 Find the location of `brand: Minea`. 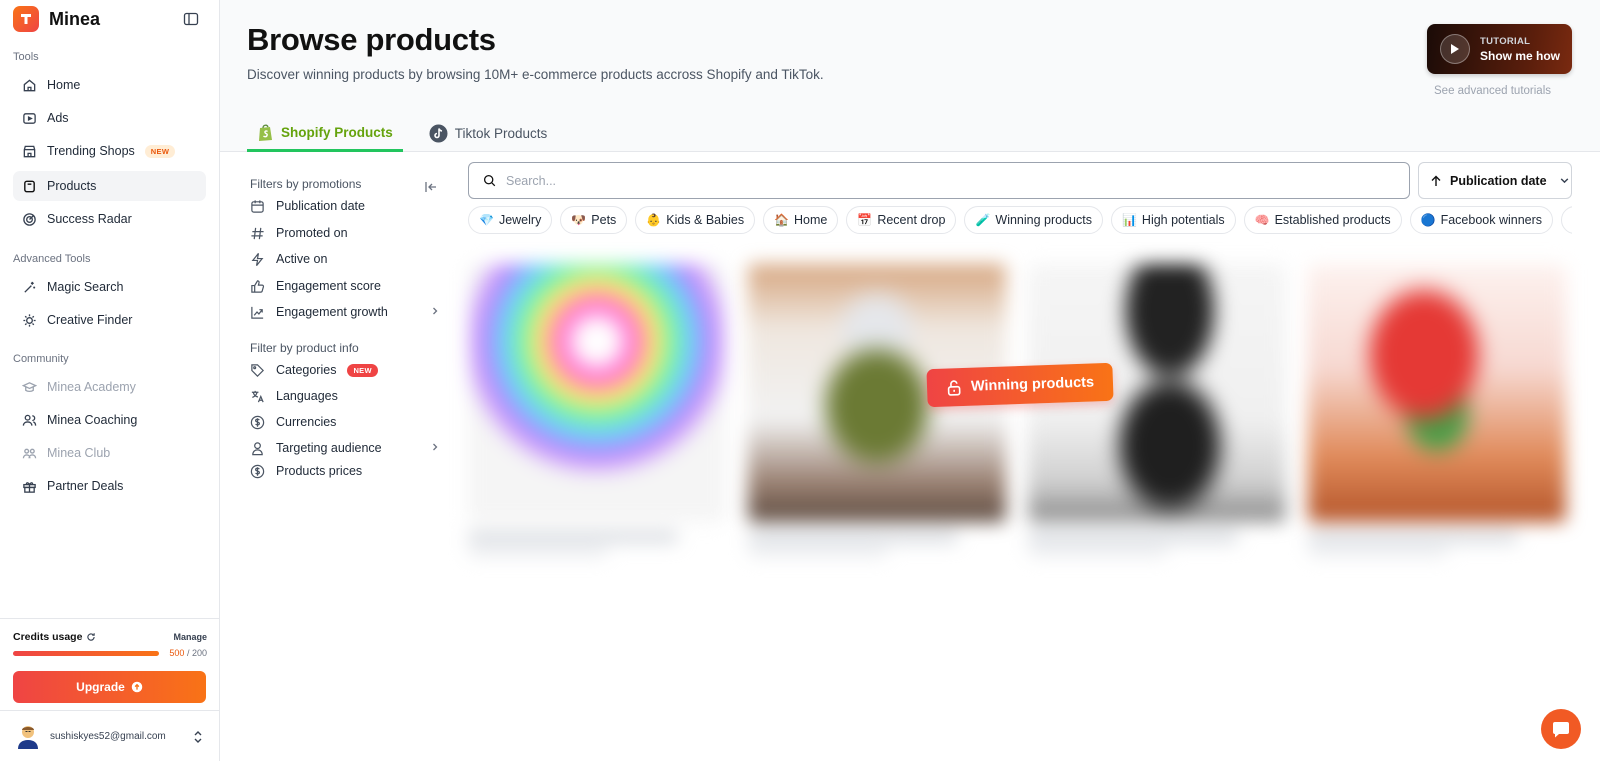

brand: Minea is located at coordinates (56, 19).